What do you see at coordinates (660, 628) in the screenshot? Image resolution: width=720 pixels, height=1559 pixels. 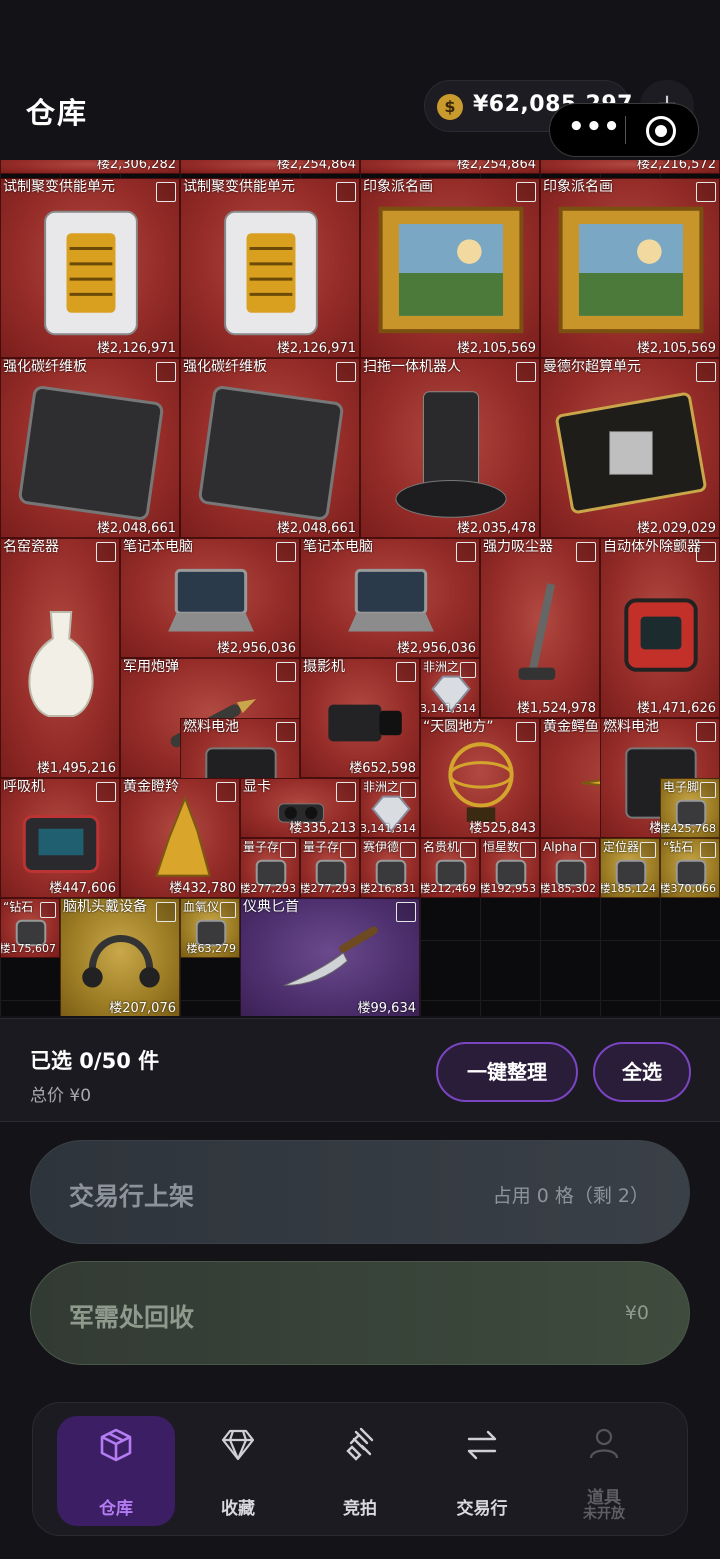 I see `inventory-item: 自动体外除颤器 楼1,471,626` at bounding box center [660, 628].